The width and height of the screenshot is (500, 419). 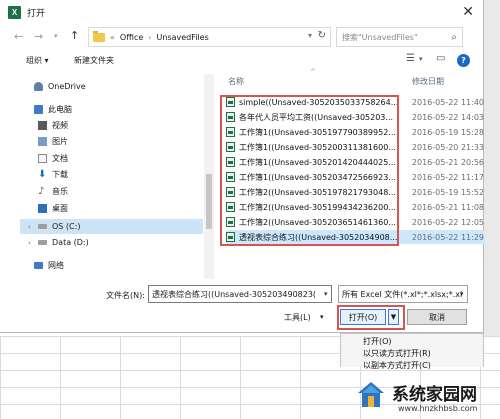 What do you see at coordinates (60, 141) in the screenshot?
I see `sidebar-item-label: 图片` at bounding box center [60, 141].